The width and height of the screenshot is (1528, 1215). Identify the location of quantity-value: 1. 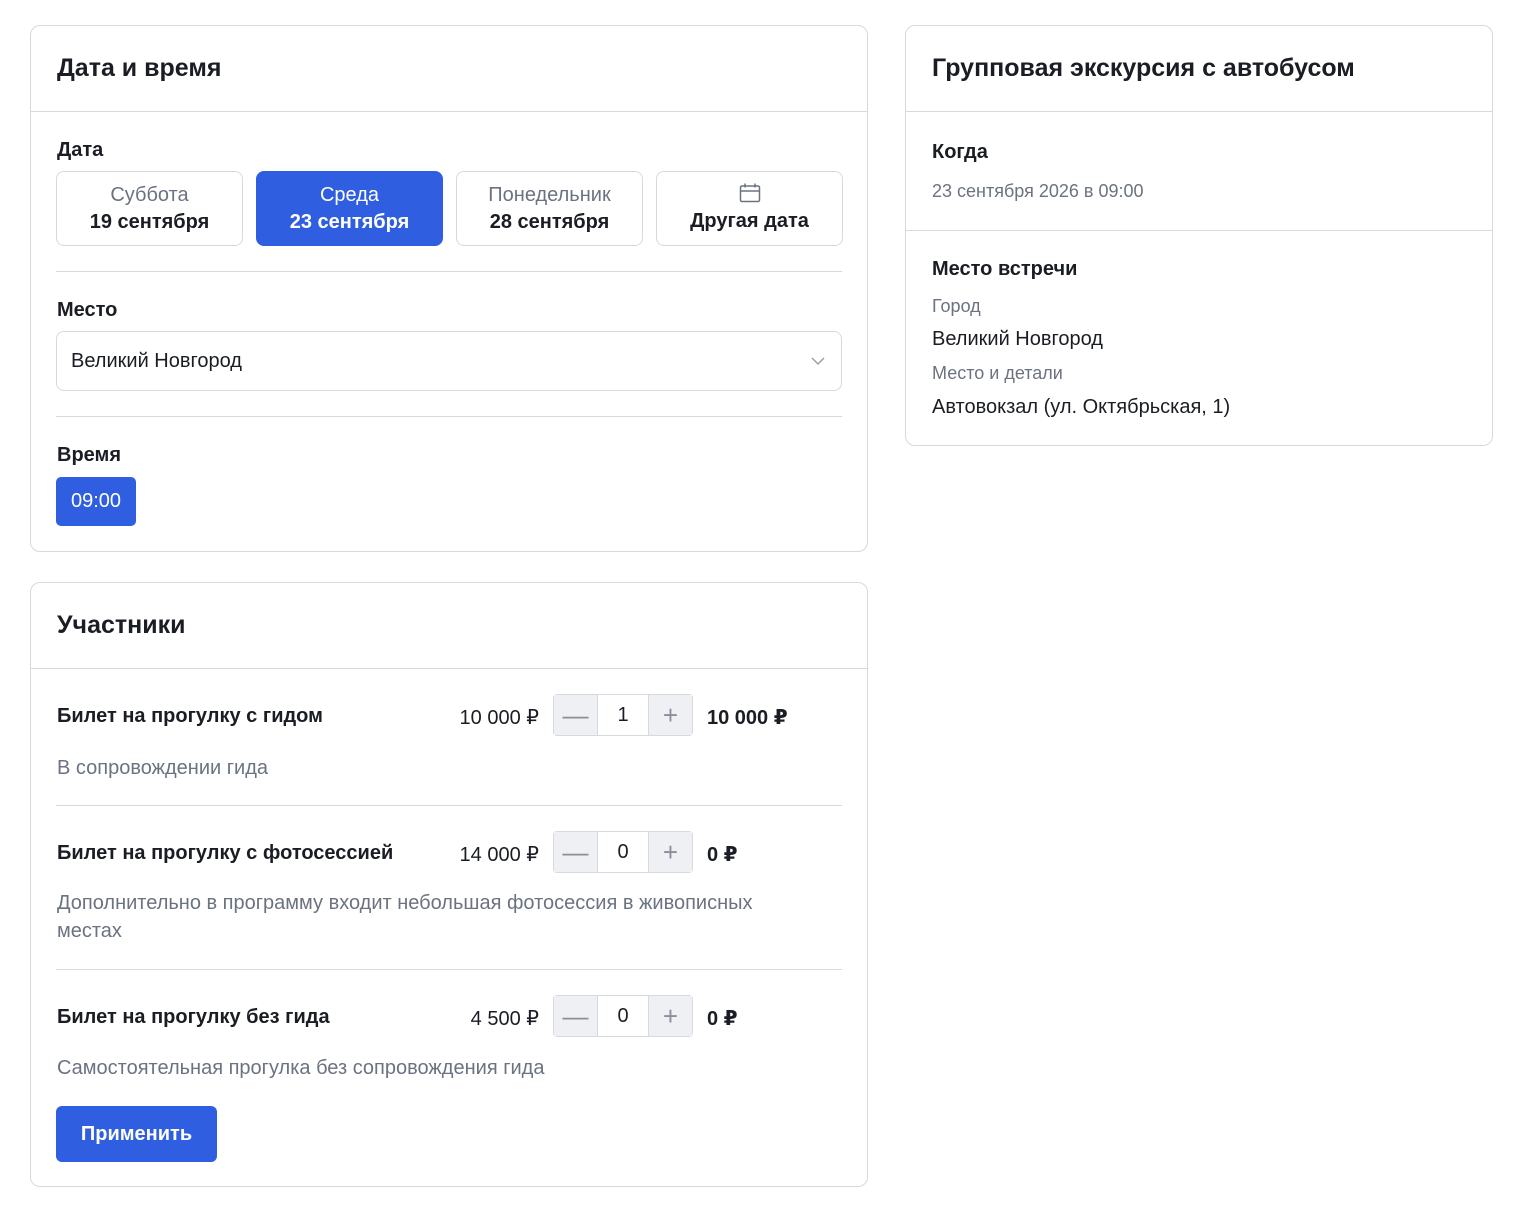
(623, 715).